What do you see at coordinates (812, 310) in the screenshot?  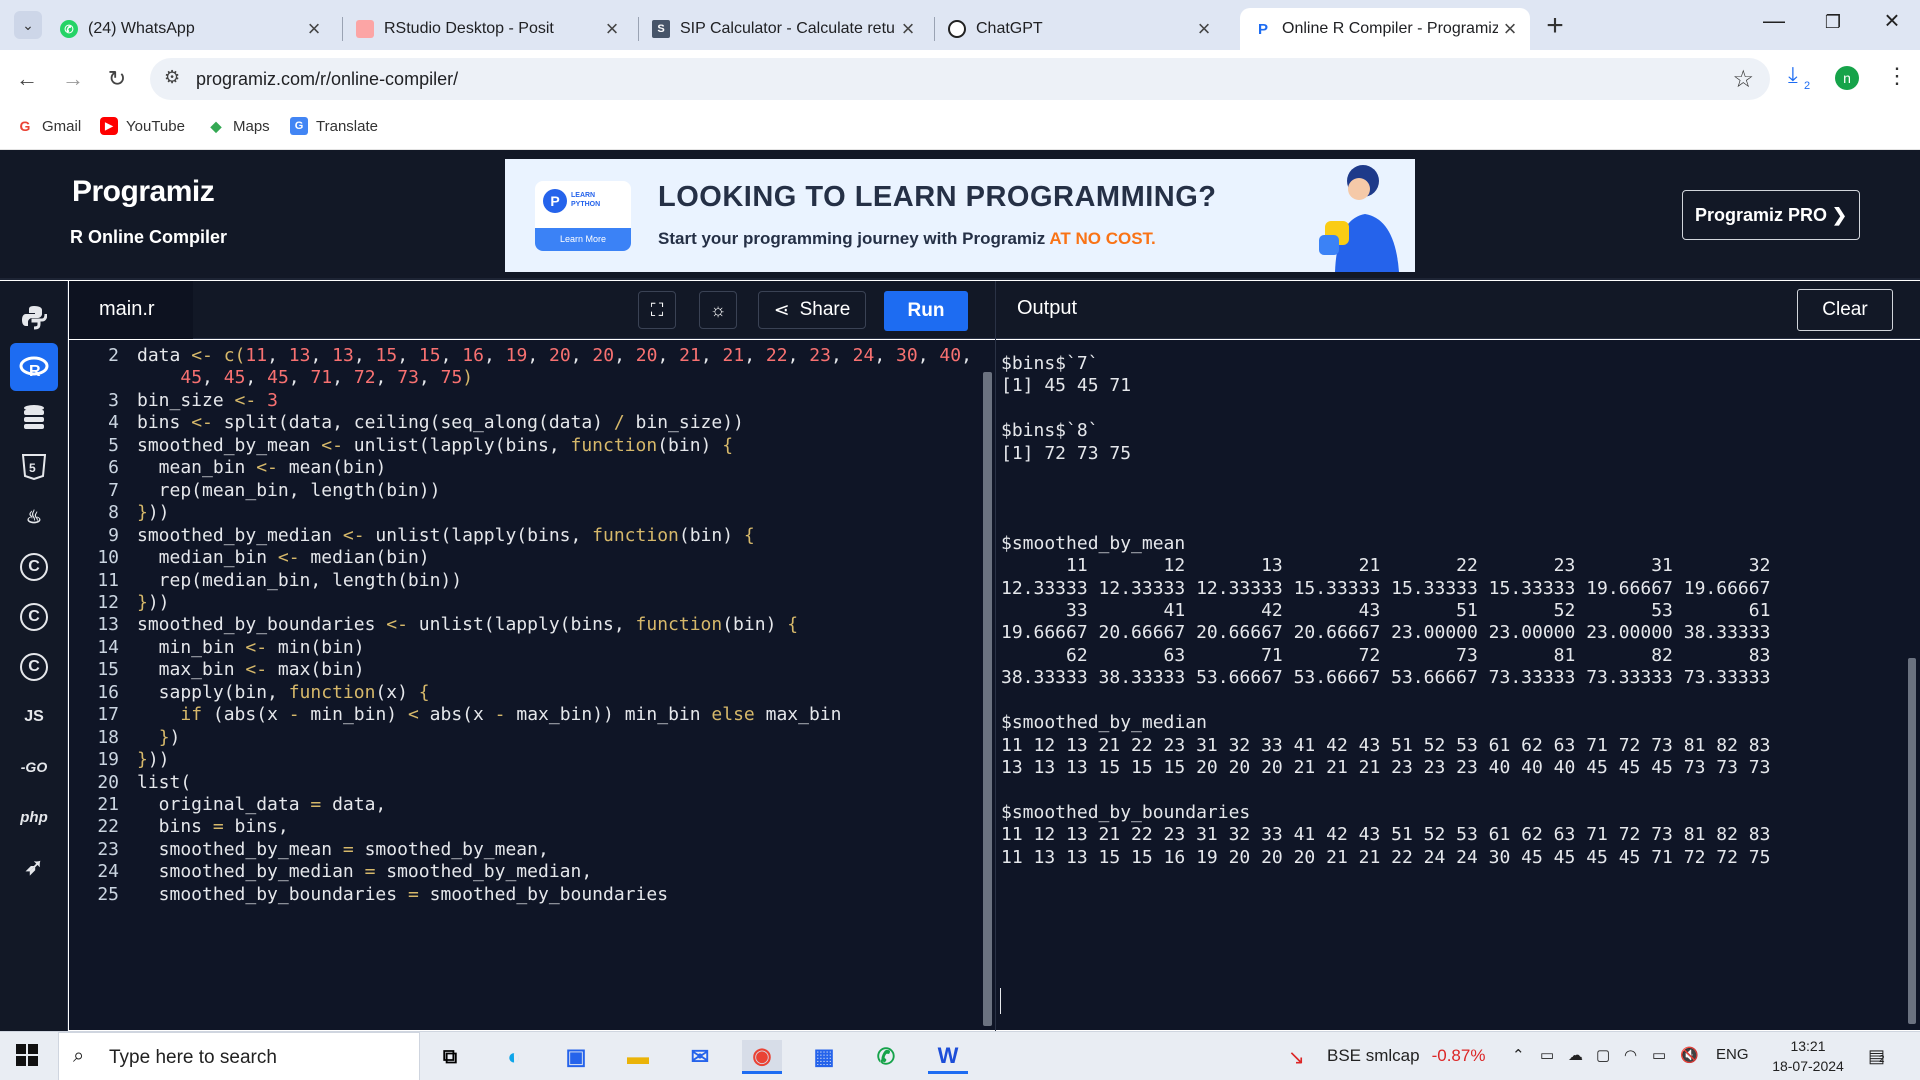 I see `share-button: ⋖ Share` at bounding box center [812, 310].